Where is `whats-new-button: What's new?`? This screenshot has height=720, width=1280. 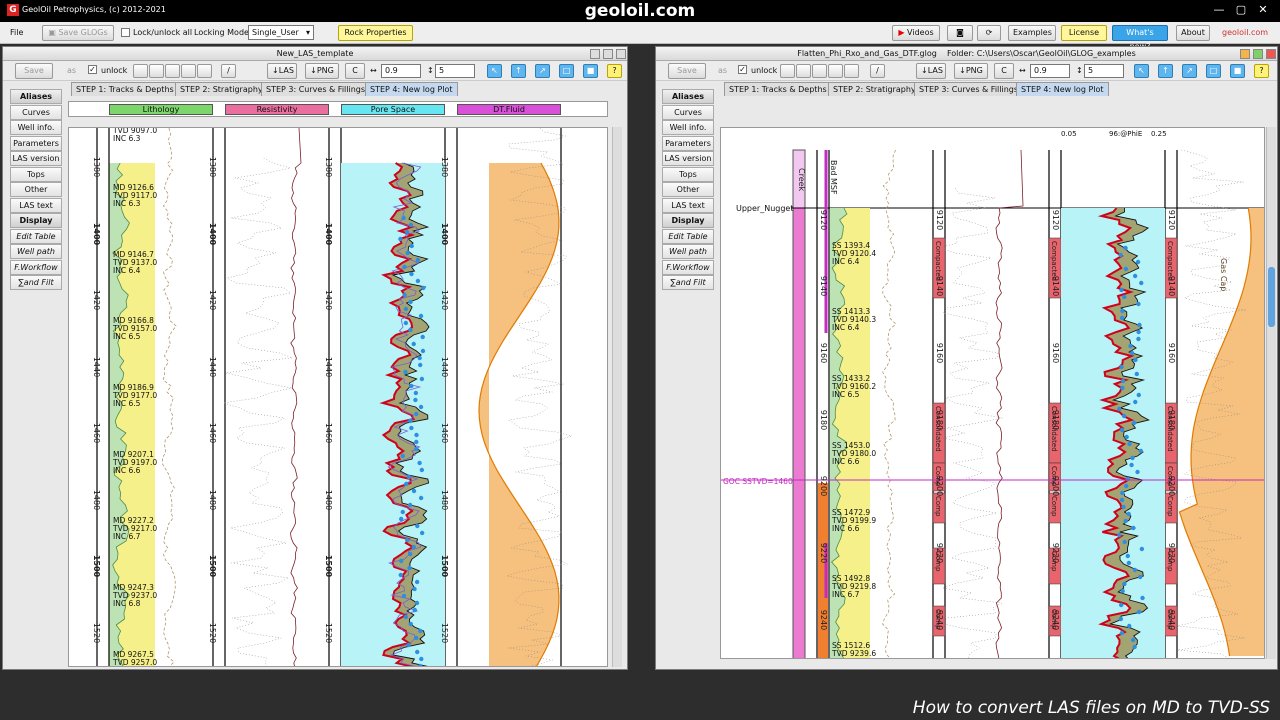 whats-new-button: What's new? is located at coordinates (1140, 38).